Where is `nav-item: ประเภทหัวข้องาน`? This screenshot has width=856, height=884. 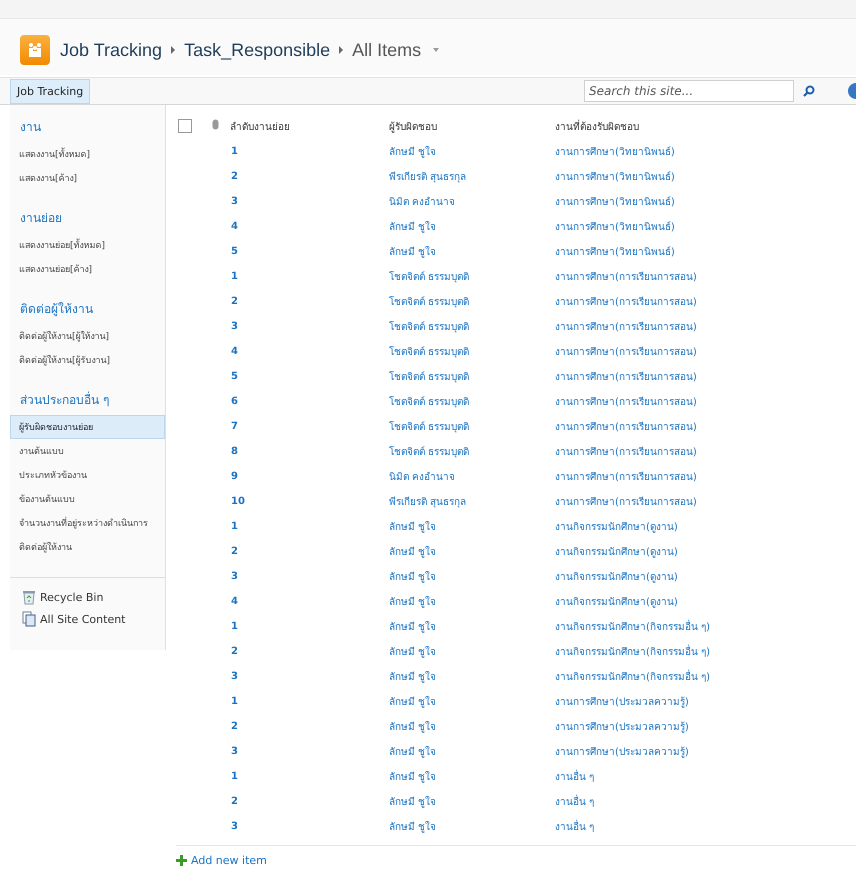 nav-item: ประเภทหัวข้องาน is located at coordinates (87, 475).